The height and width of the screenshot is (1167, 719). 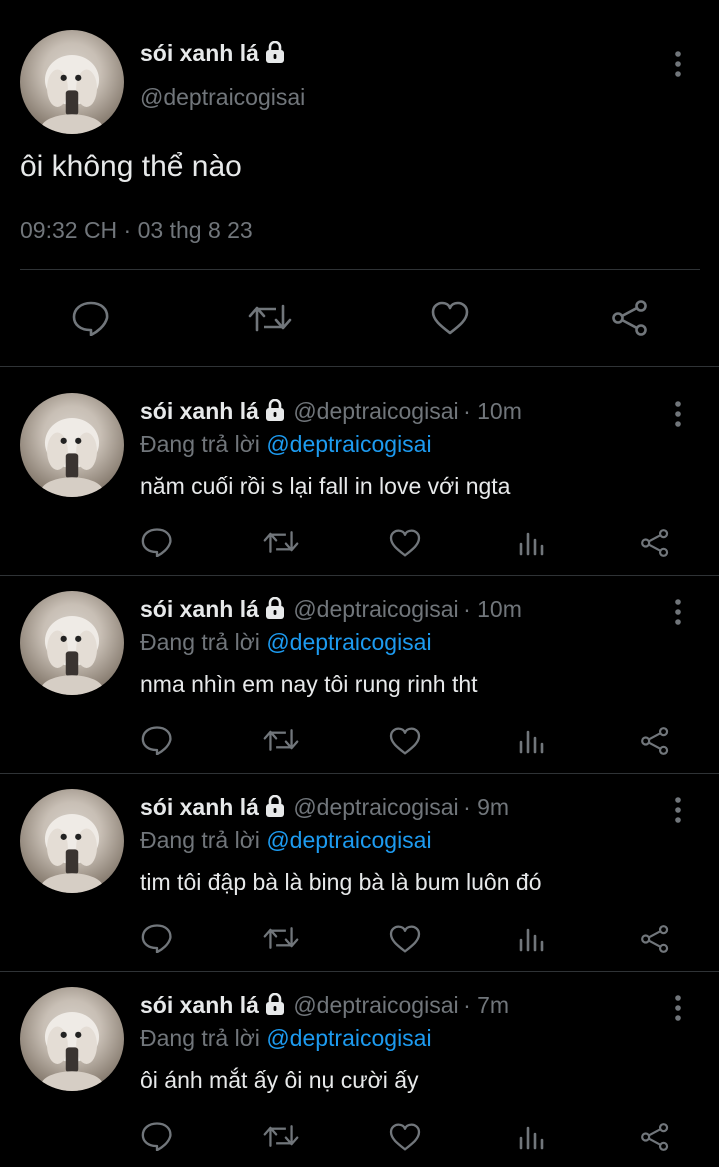 I want to click on avatar-image, so click(x=72, y=94).